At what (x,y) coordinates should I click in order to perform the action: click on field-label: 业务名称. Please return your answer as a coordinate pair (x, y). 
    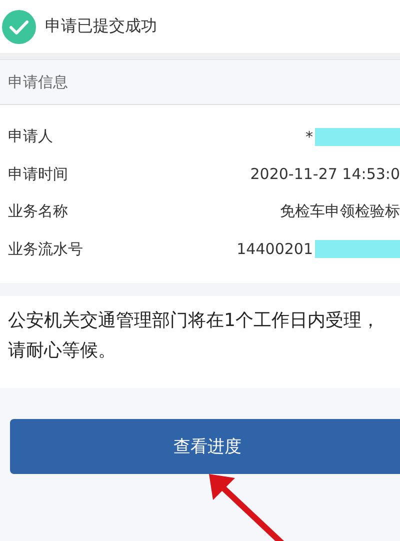
    Looking at the image, I should click on (38, 212).